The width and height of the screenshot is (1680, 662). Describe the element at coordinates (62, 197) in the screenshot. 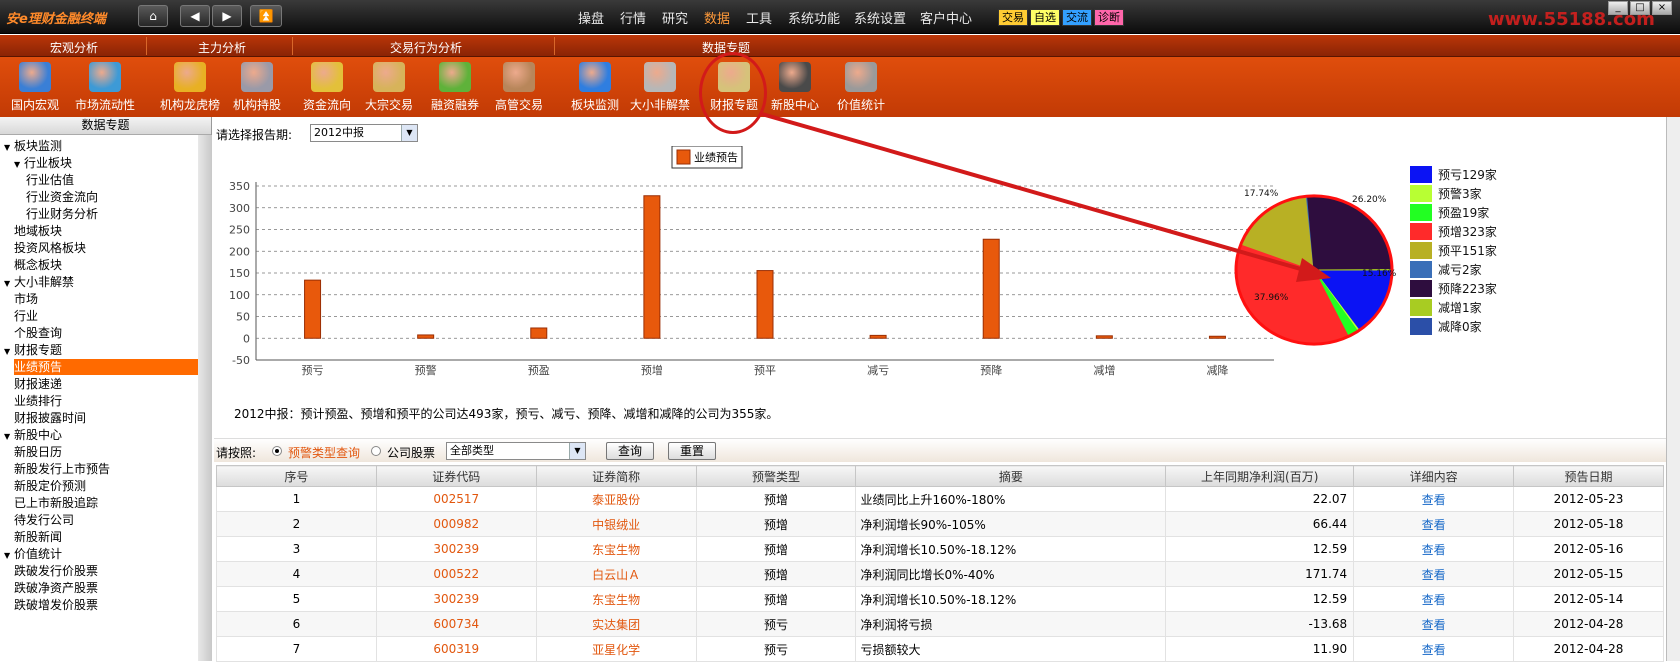

I see `sidebar-item-3: 行业资金流向` at that location.